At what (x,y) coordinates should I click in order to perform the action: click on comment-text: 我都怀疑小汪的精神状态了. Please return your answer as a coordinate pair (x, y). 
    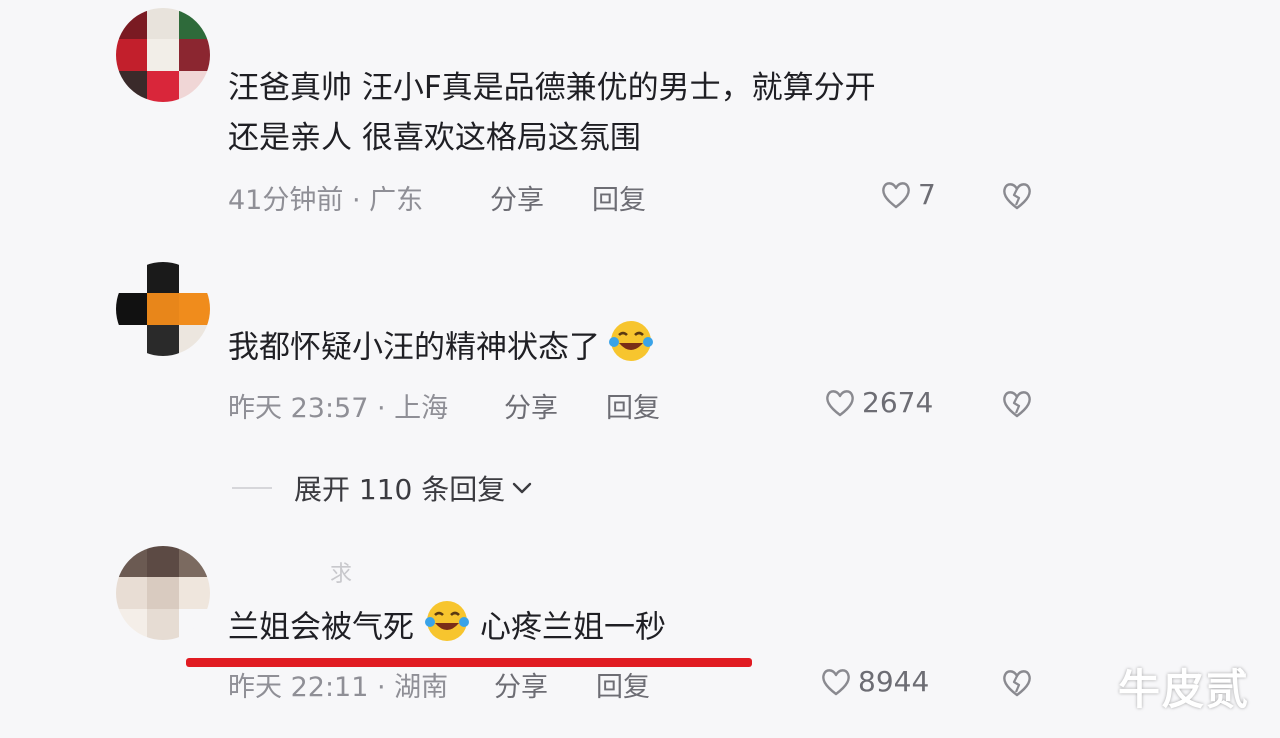
    Looking at the image, I should click on (442, 349).